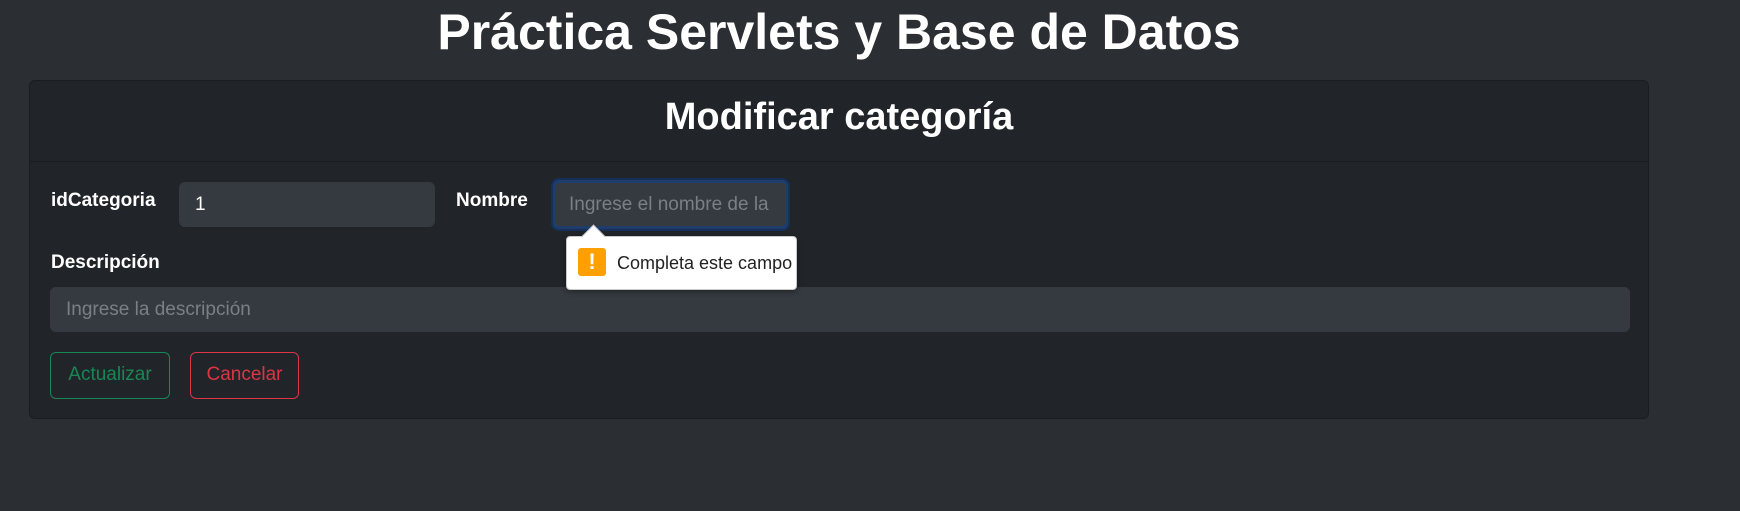  I want to click on descripcion-label: Descripción, so click(105, 262).